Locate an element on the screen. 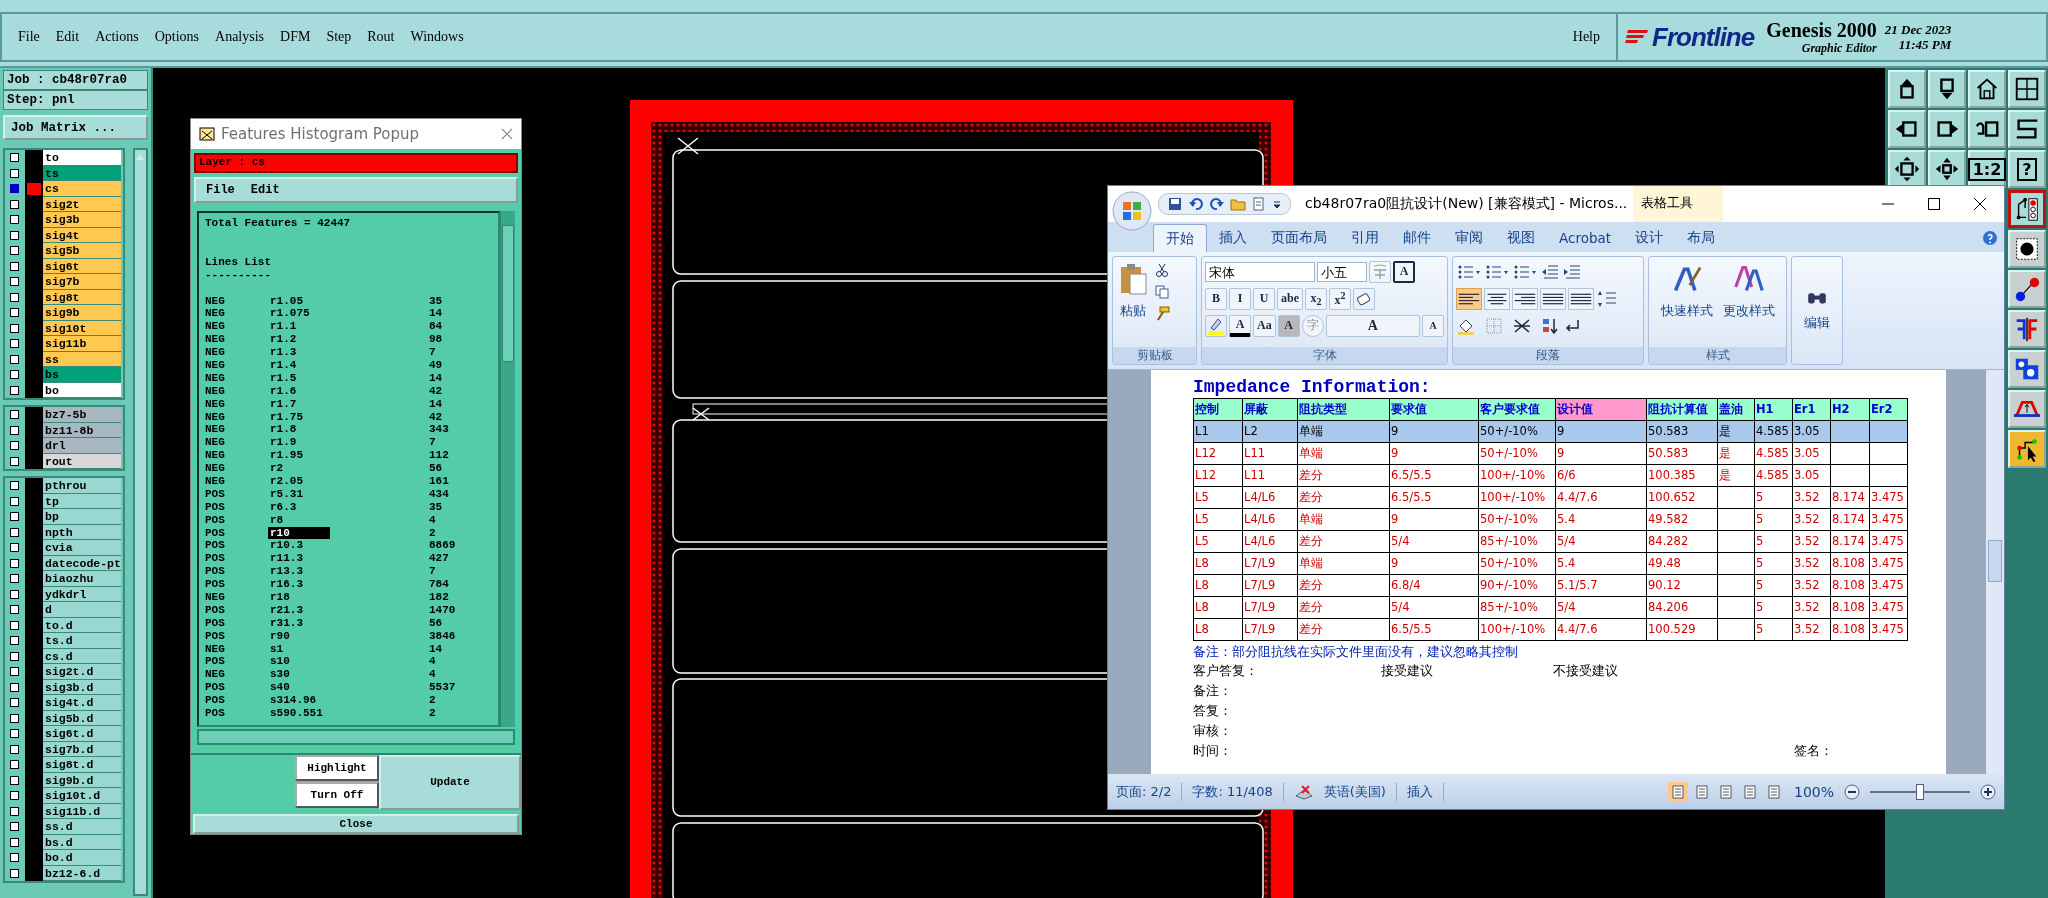 This screenshot has width=2048, height=898. ribbon-tab: 页面布局 is located at coordinates (1299, 237).